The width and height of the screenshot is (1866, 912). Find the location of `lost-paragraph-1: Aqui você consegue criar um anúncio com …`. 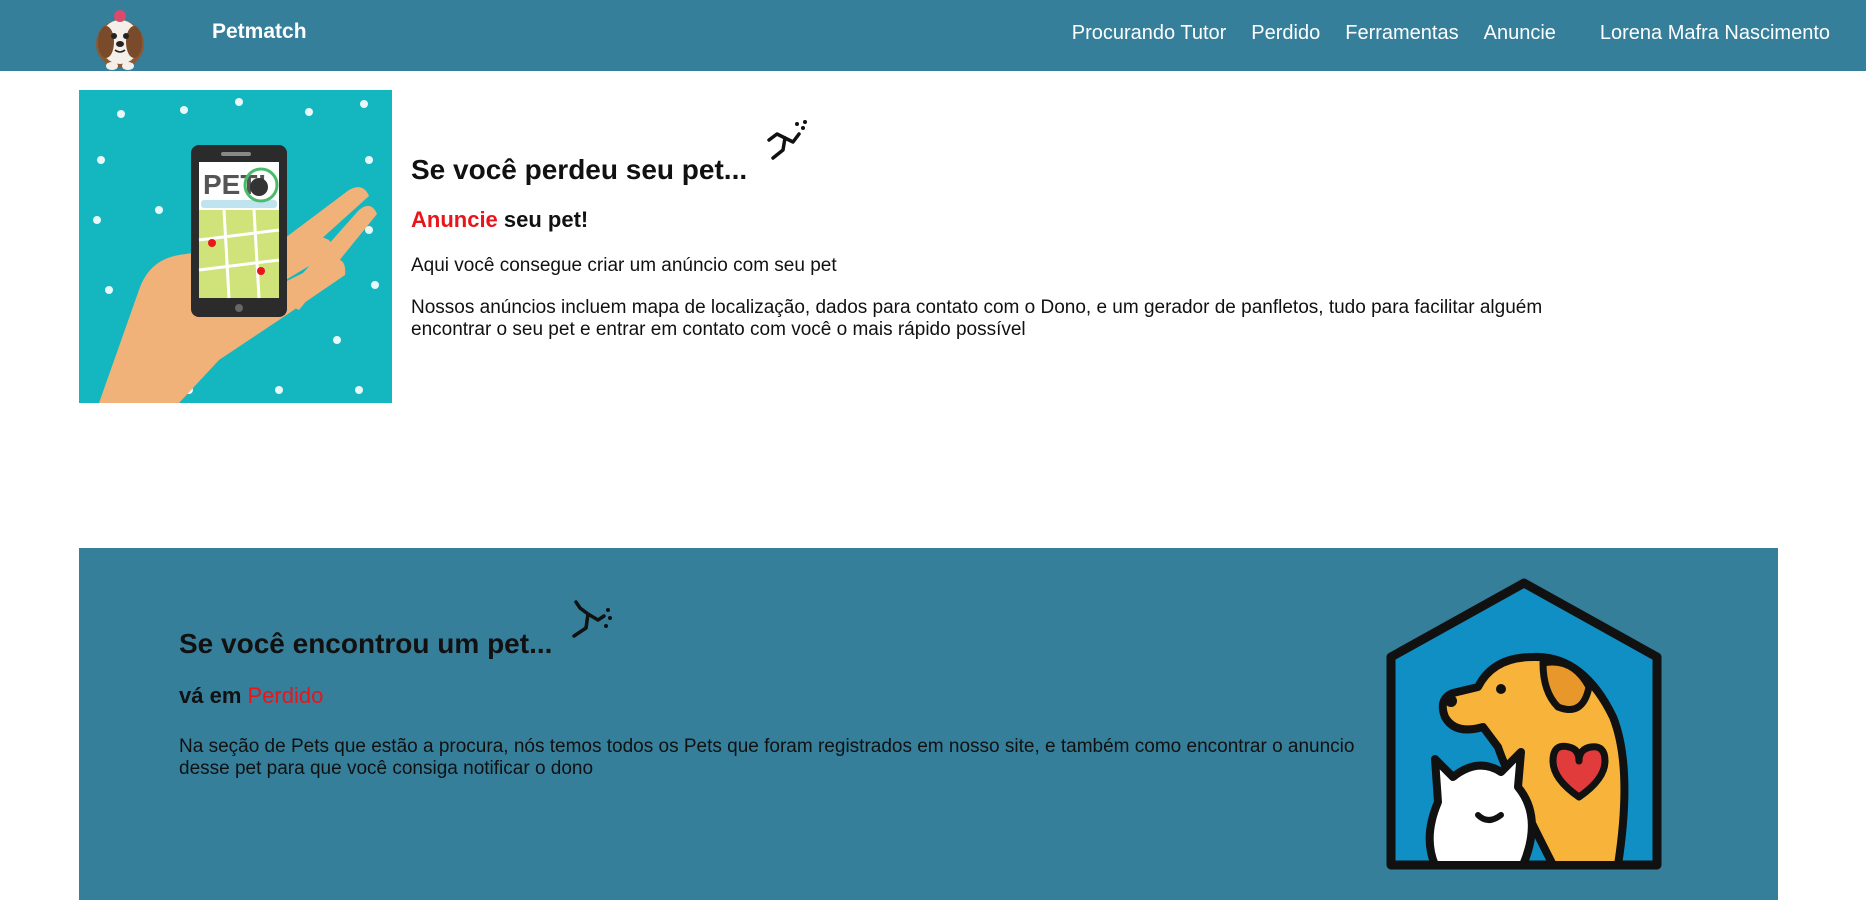

lost-paragraph-1: Aqui você consegue criar um anúncio com … is located at coordinates (624, 265).